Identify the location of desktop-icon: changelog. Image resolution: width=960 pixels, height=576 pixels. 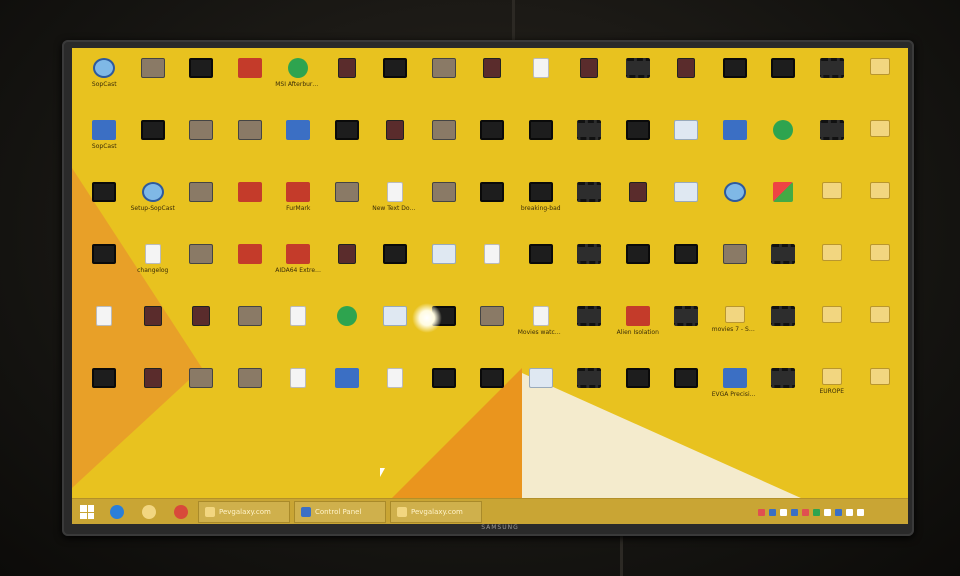
(153, 271).